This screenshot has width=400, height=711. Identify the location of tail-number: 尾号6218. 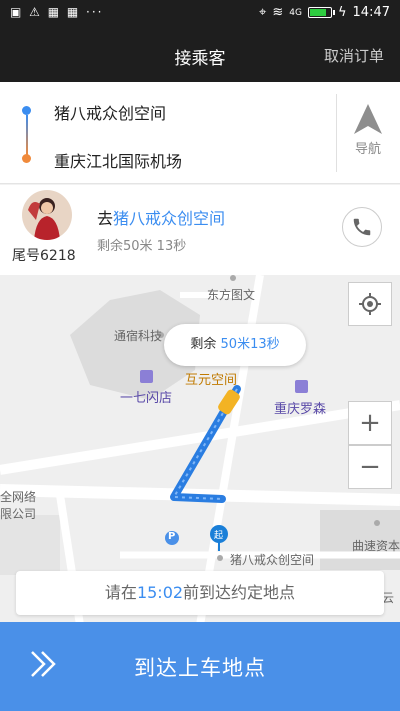
(44, 256).